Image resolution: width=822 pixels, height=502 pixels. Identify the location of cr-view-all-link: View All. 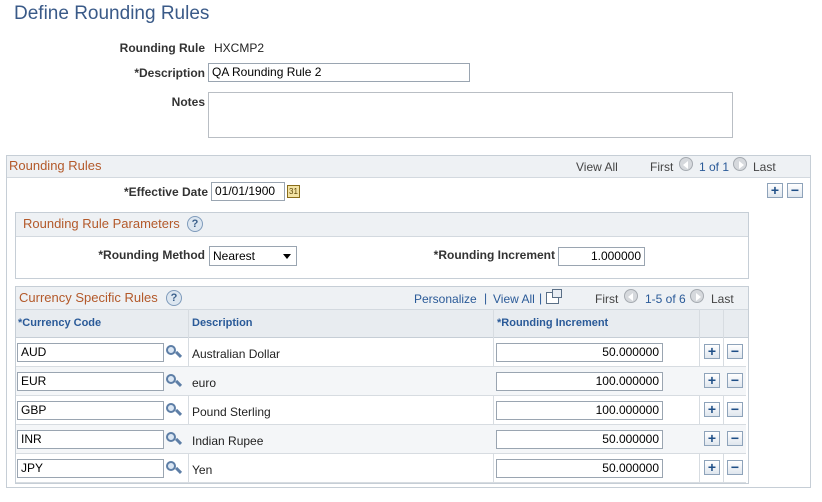
(514, 299).